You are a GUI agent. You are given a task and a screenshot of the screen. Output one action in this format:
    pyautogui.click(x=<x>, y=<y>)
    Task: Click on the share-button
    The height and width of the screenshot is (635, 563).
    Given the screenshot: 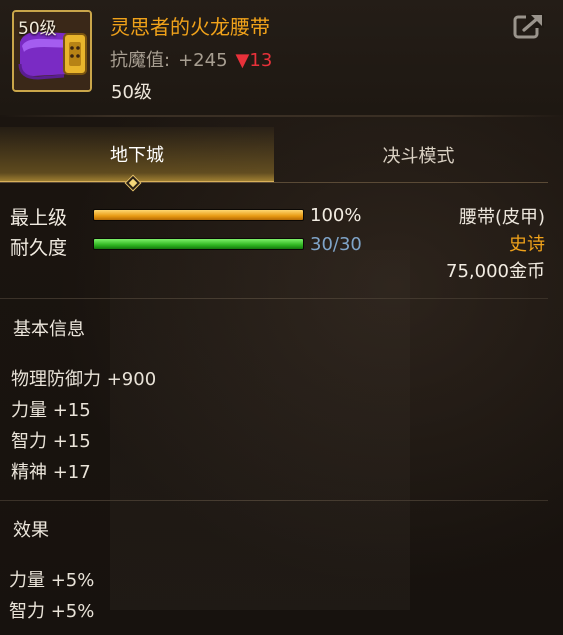 What is the action you would take?
    pyautogui.click(x=529, y=26)
    